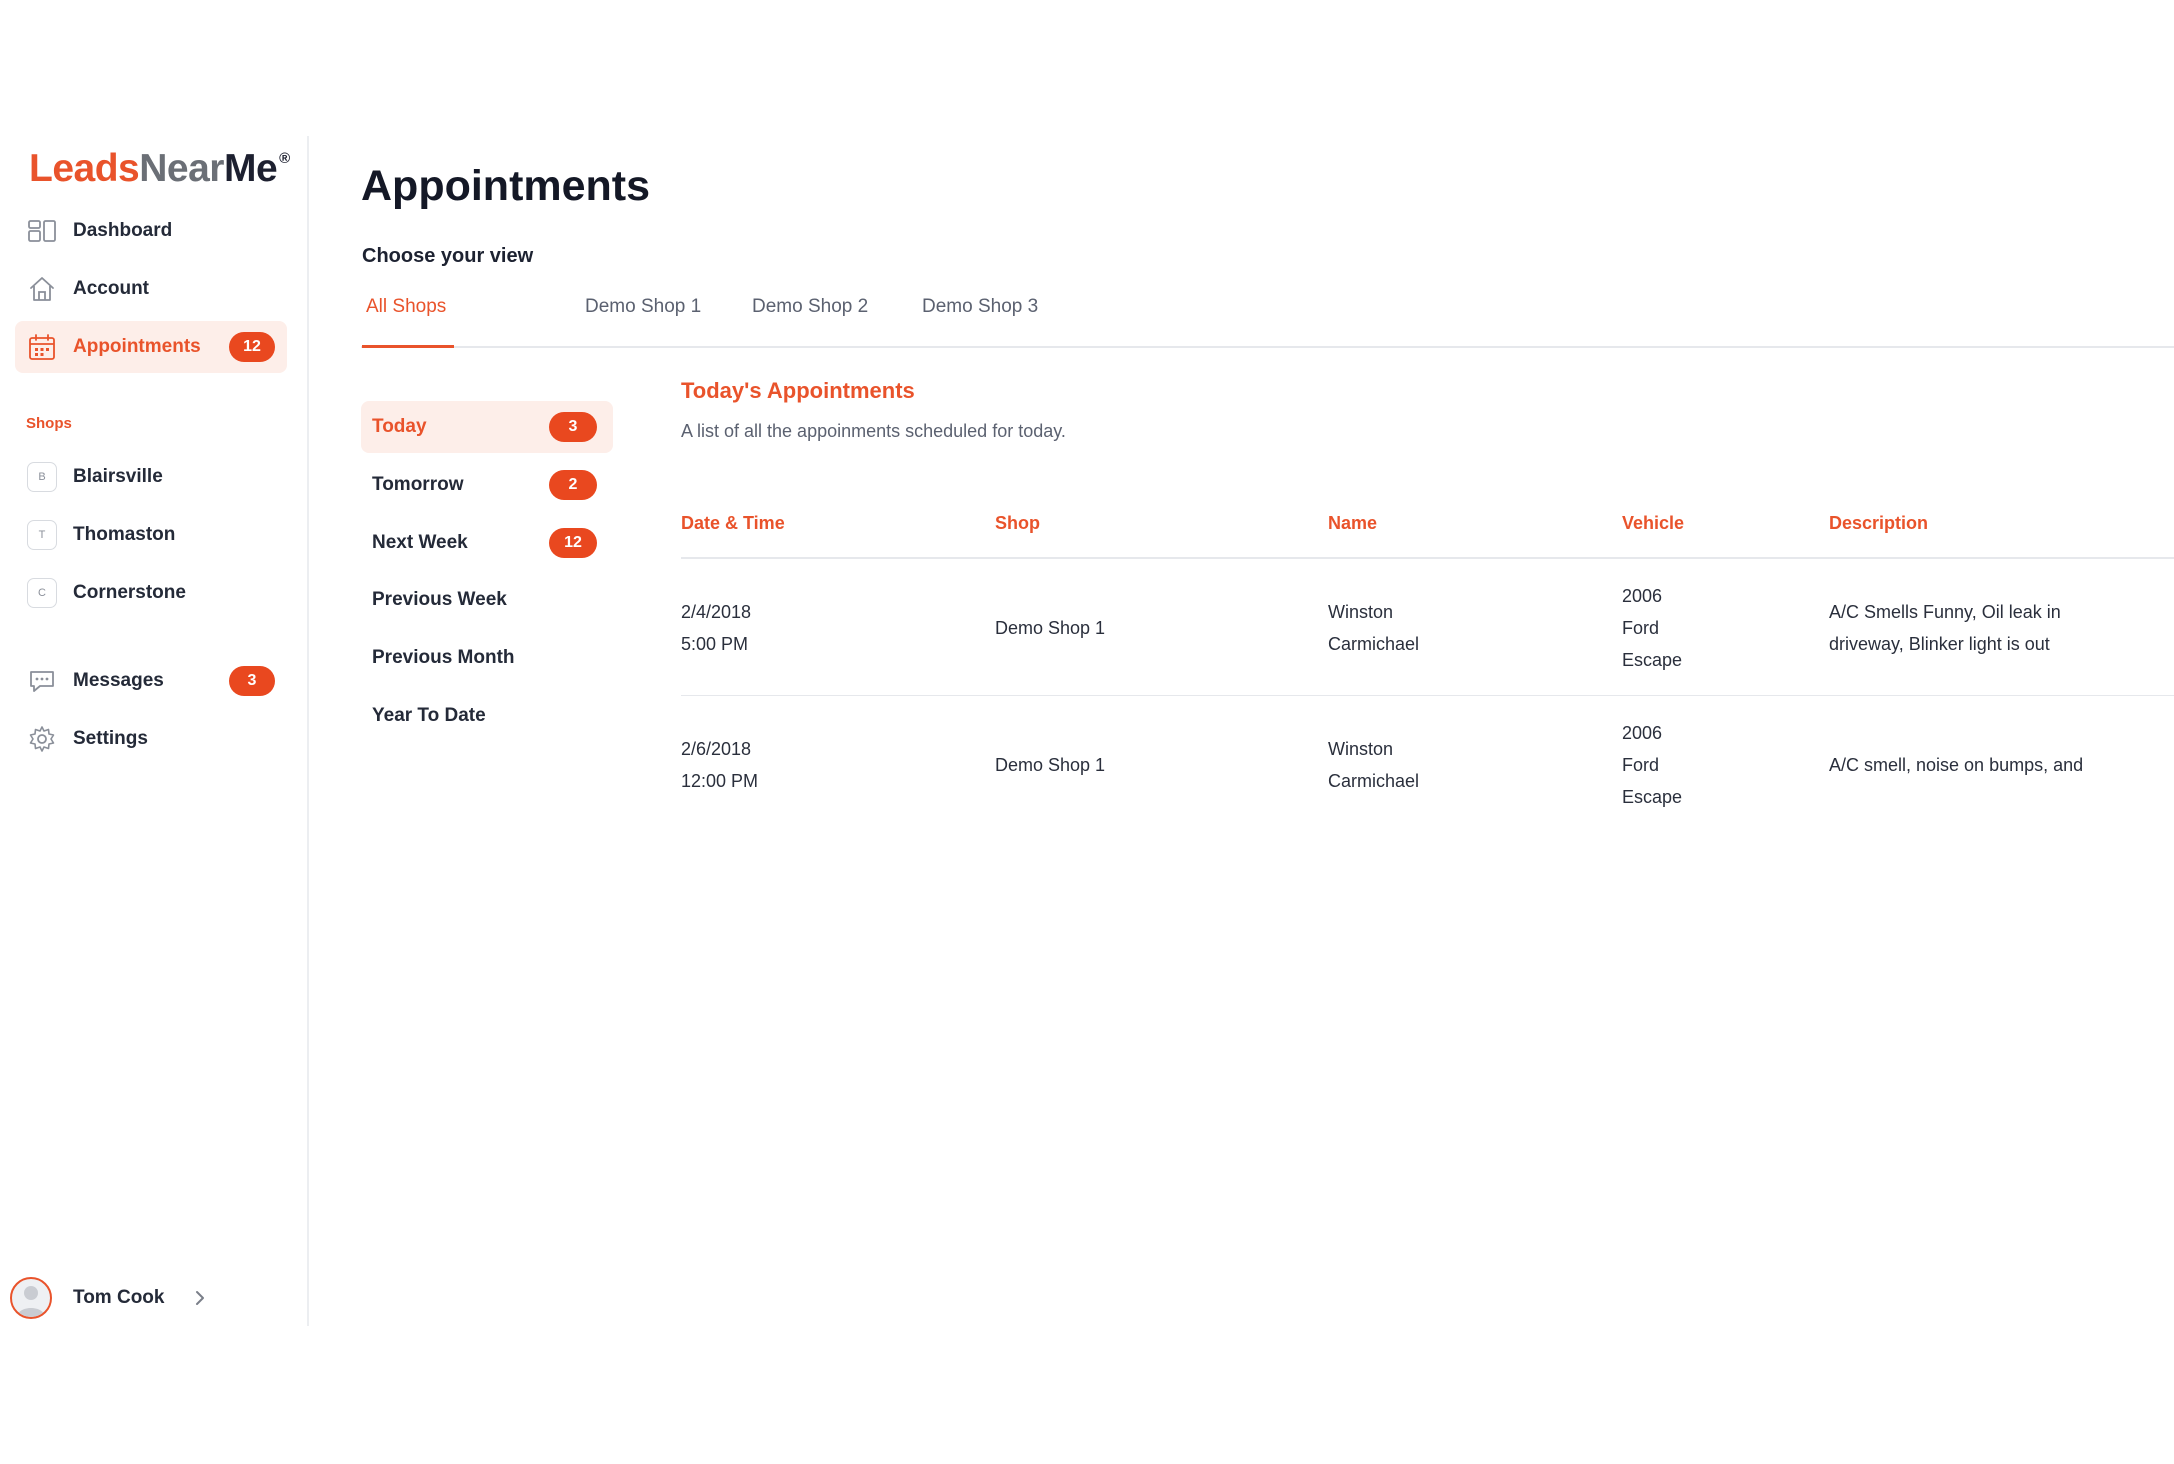 The image size is (2174, 1464). Describe the element at coordinates (1653, 523) in the screenshot. I see `column-header-vehicle: Vehicle` at that location.